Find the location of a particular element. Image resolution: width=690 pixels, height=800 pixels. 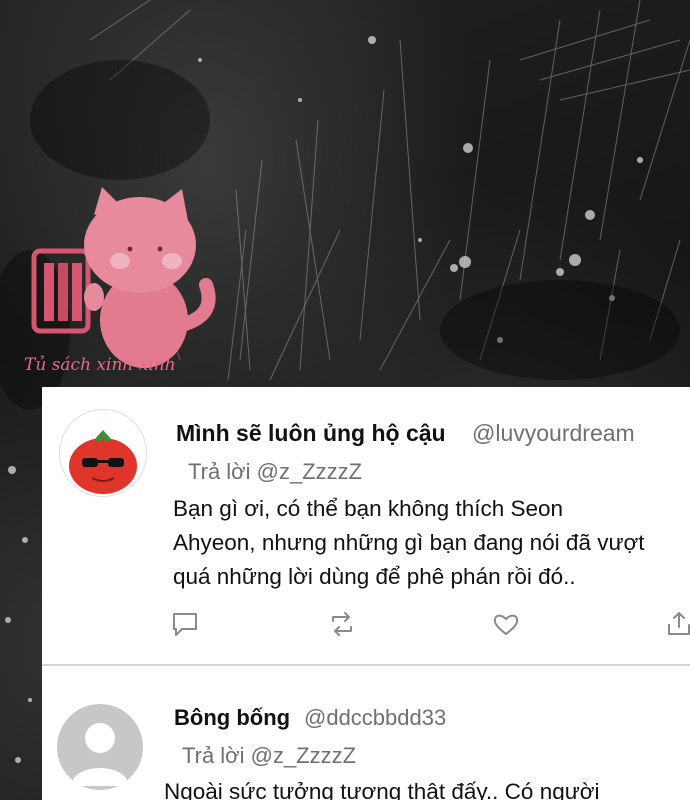

watermark-text: Tủ sách xinh xinh is located at coordinates (100, 365).